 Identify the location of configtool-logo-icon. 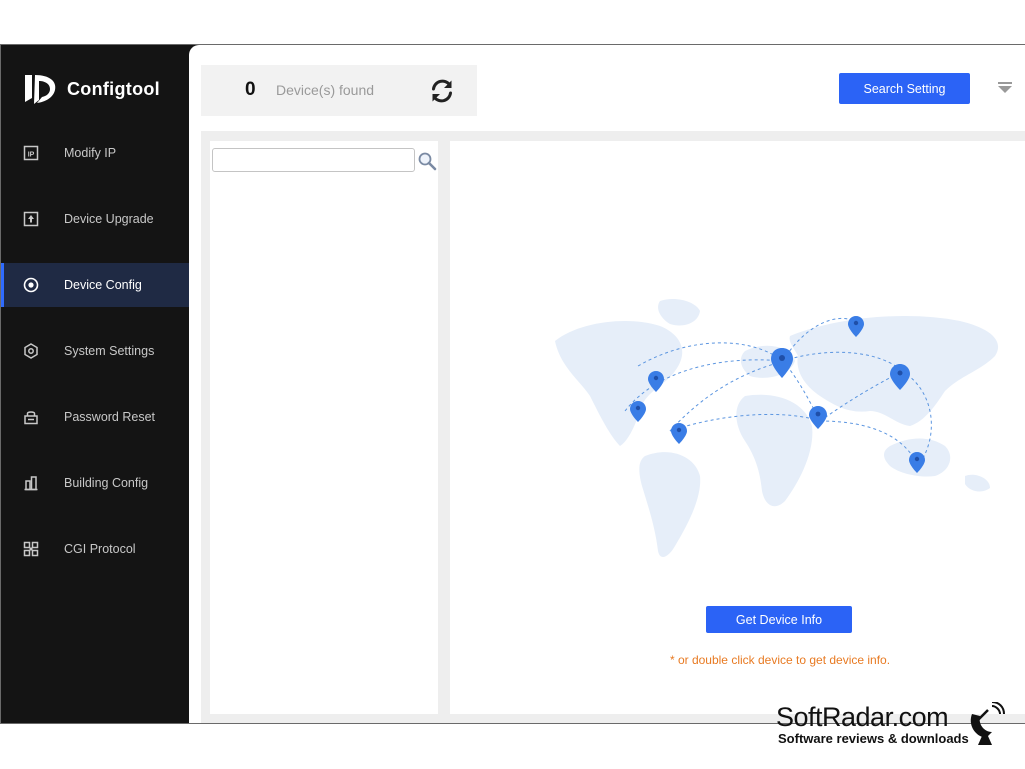
(40, 89).